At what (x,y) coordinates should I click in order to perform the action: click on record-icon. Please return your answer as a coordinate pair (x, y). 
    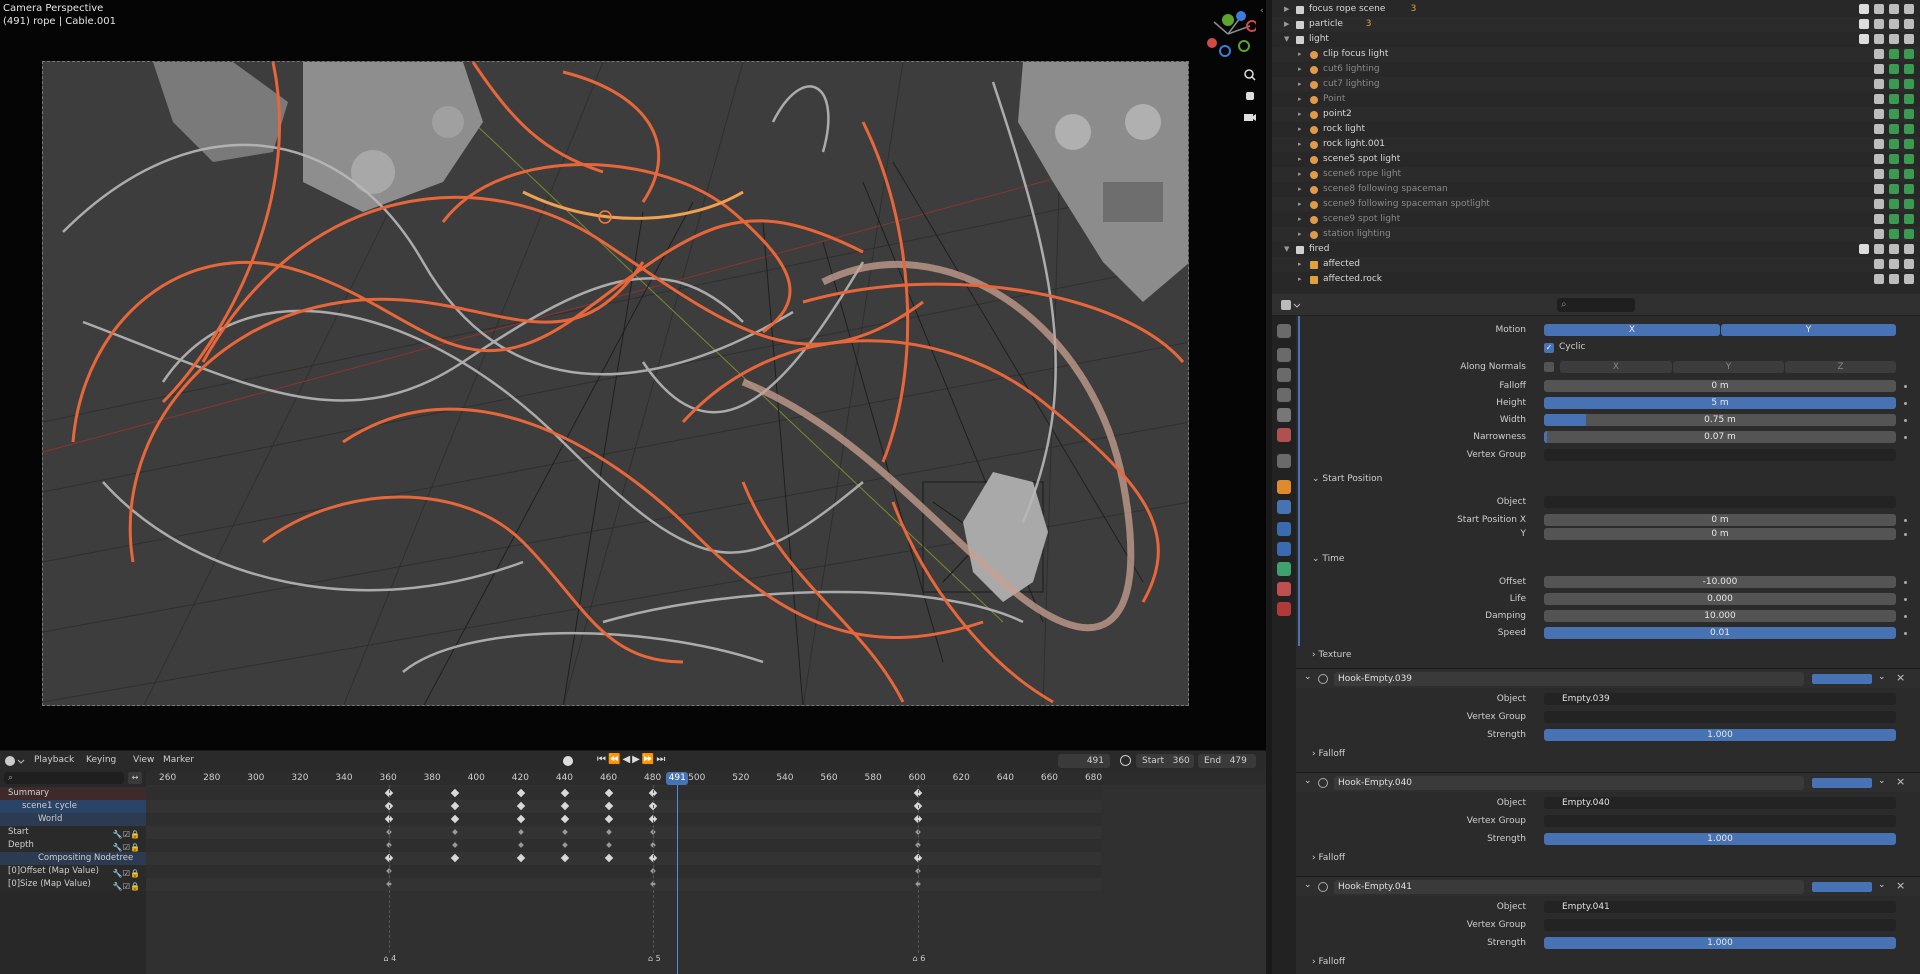
    Looking at the image, I should click on (568, 761).